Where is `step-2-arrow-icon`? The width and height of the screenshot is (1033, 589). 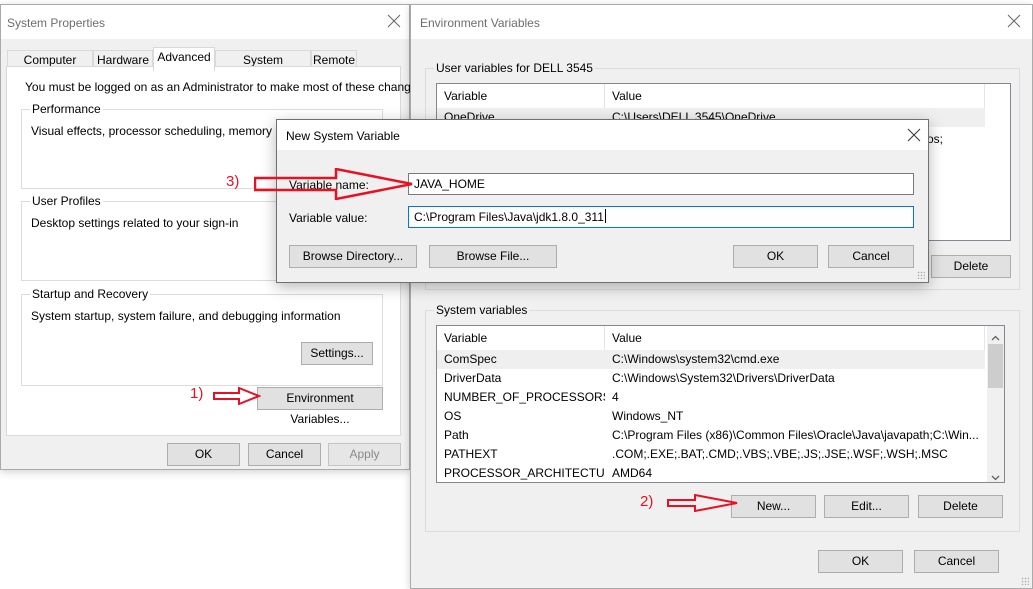
step-2-arrow-icon is located at coordinates (702, 503).